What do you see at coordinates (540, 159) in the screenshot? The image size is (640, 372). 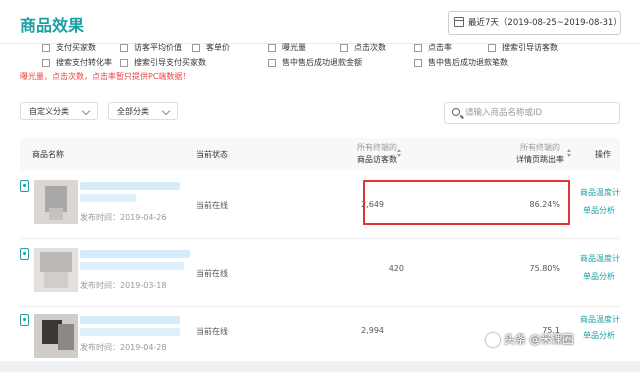 I see `column-header-bounce: 详情页跳出率` at bounding box center [540, 159].